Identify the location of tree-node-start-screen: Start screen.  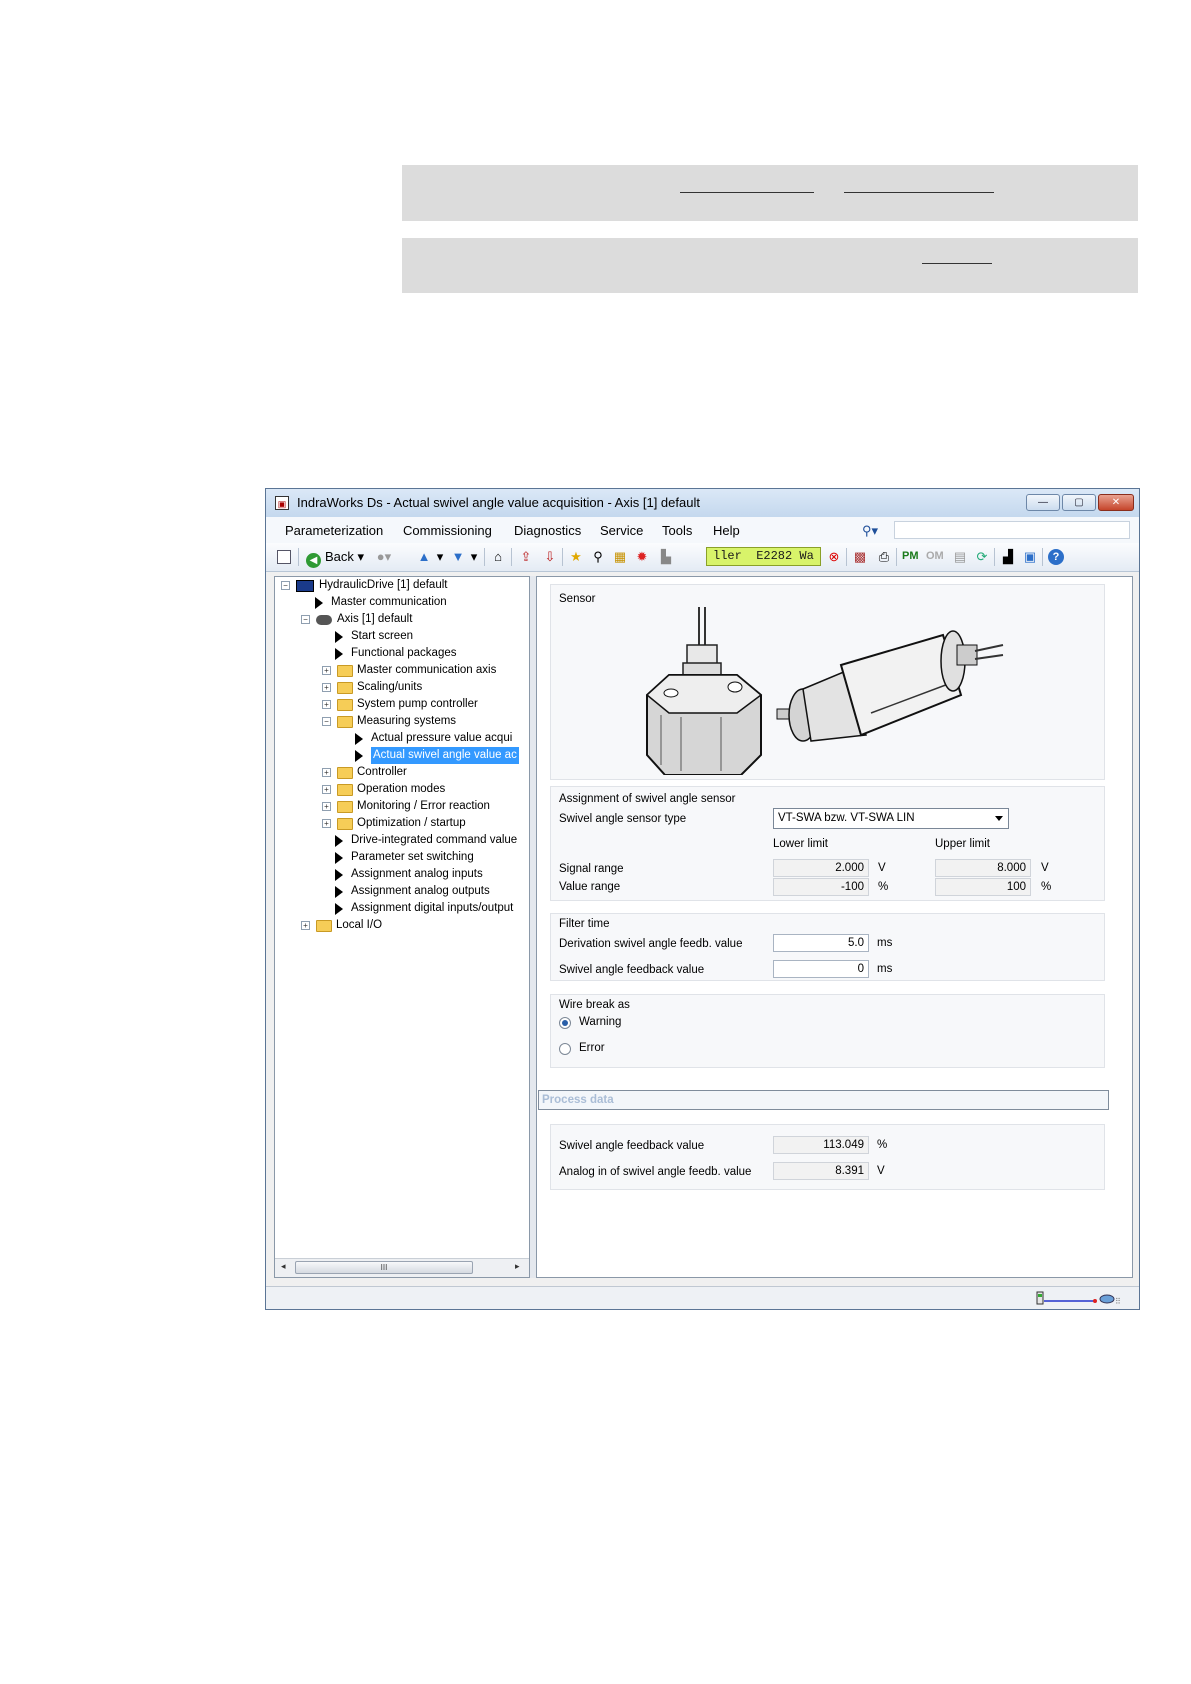
(372, 636).